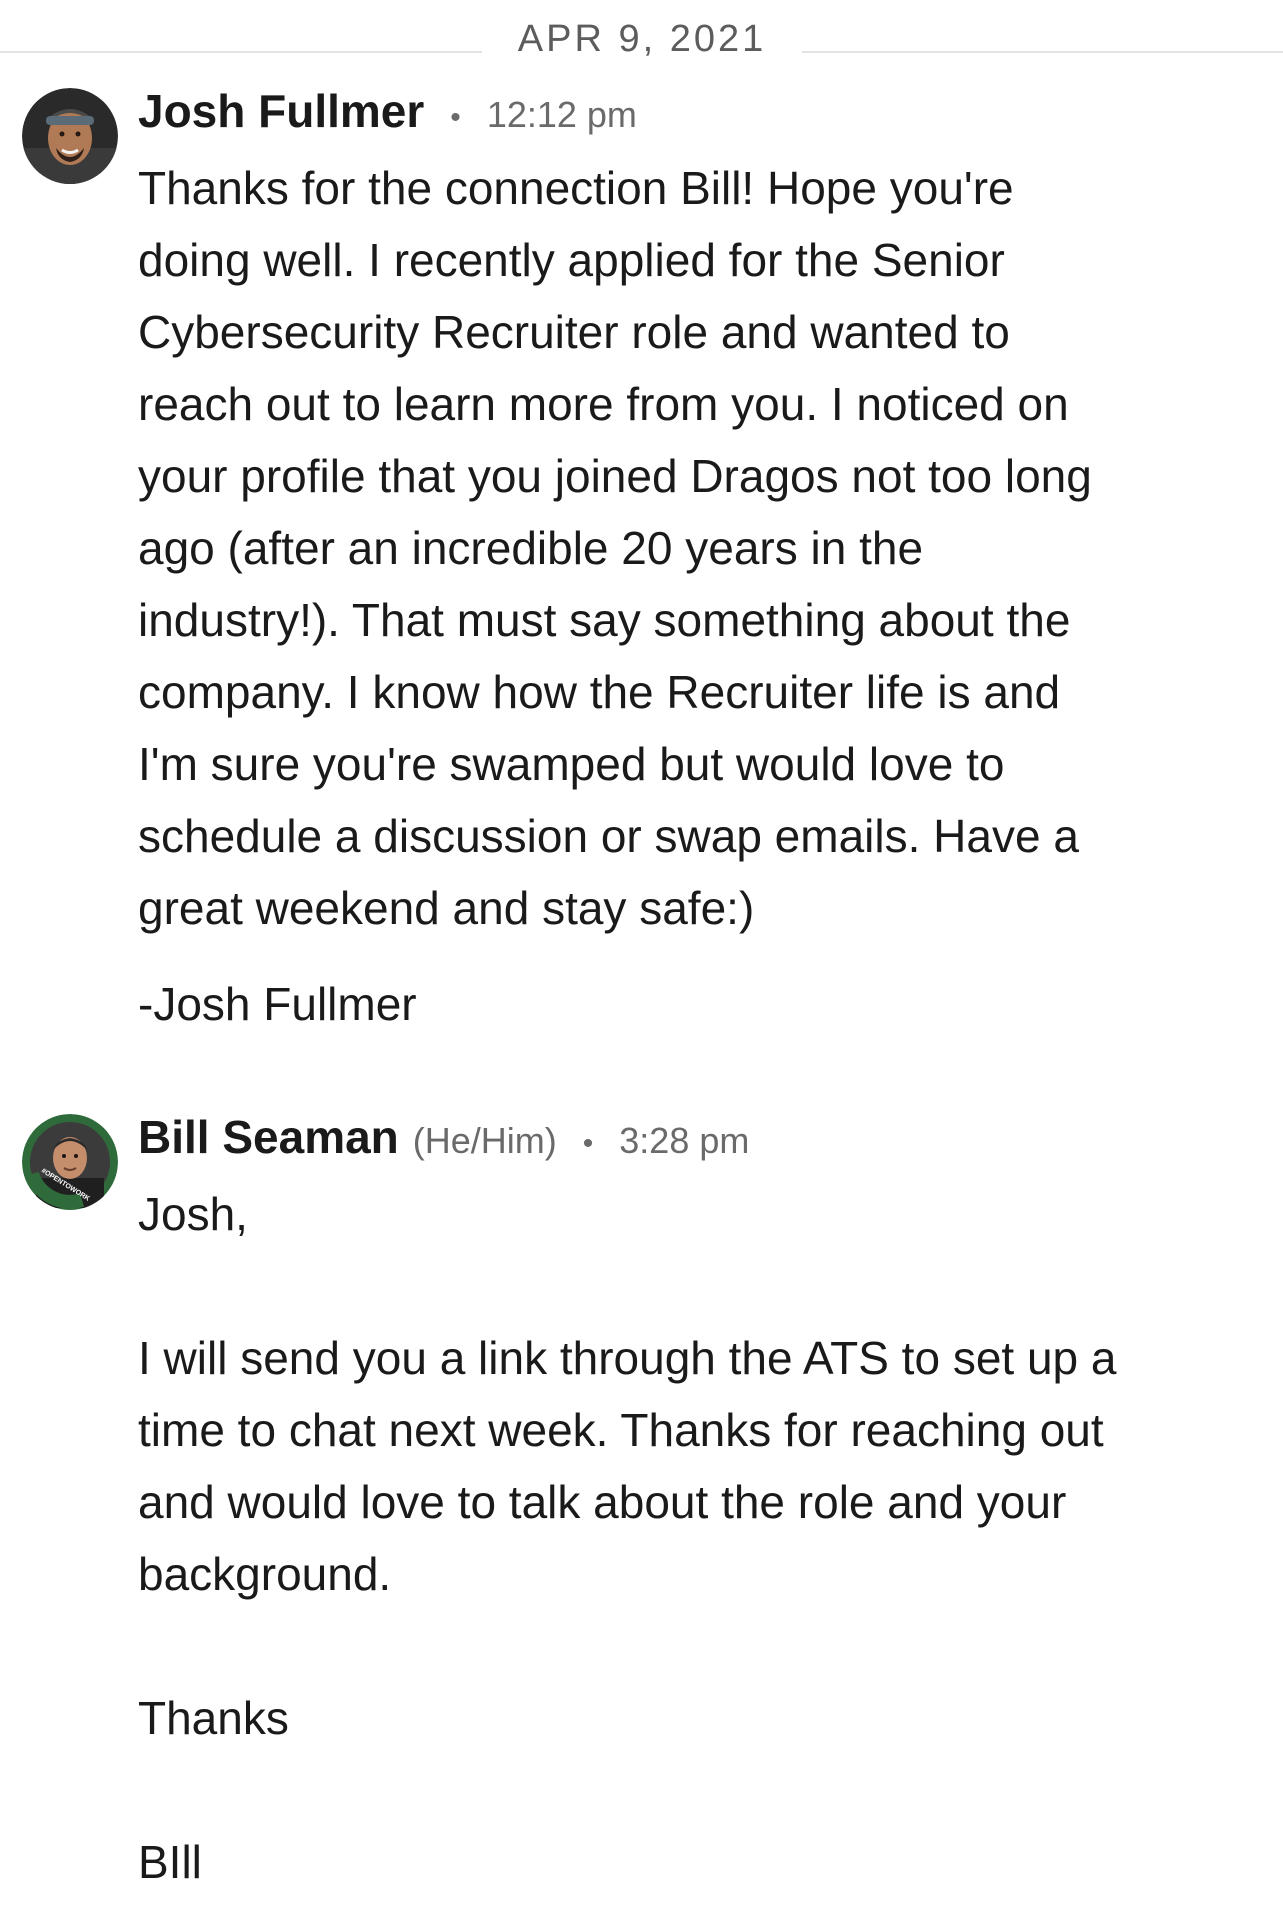  I want to click on message-closing: Thanks, so click(213, 1718).